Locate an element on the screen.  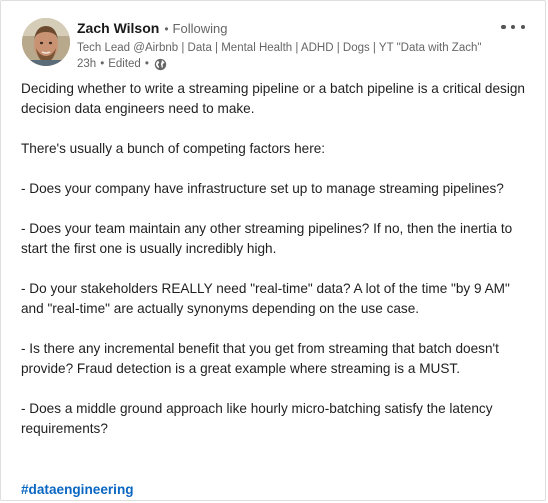
post-age: 23h is located at coordinates (87, 64).